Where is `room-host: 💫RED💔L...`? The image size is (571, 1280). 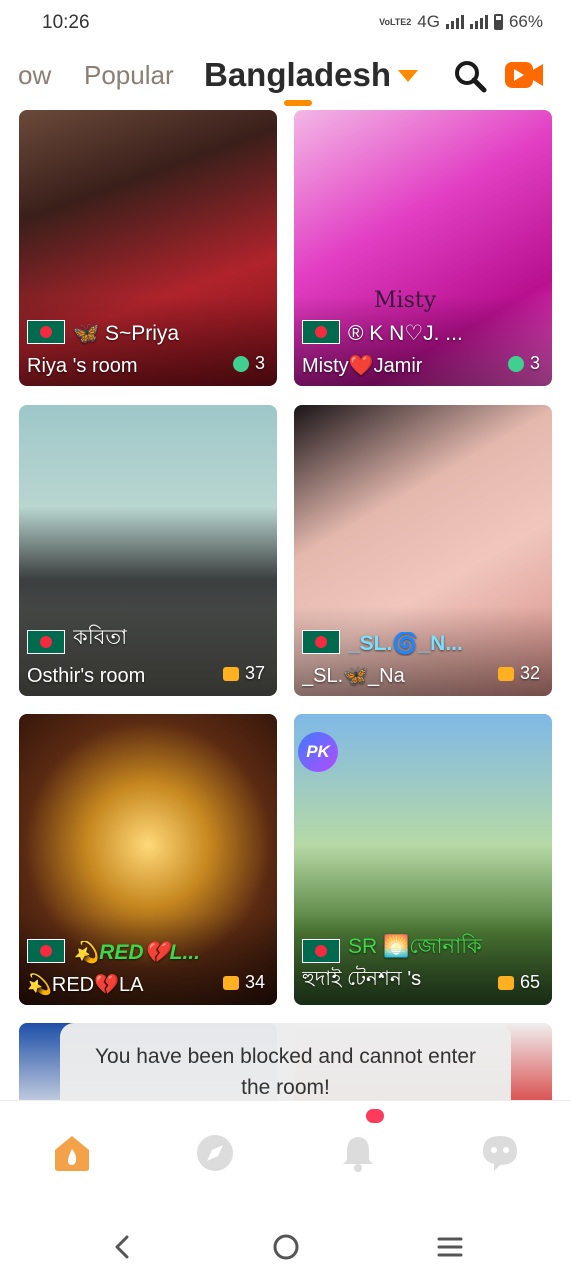
room-host: 💫RED💔L... is located at coordinates (136, 952).